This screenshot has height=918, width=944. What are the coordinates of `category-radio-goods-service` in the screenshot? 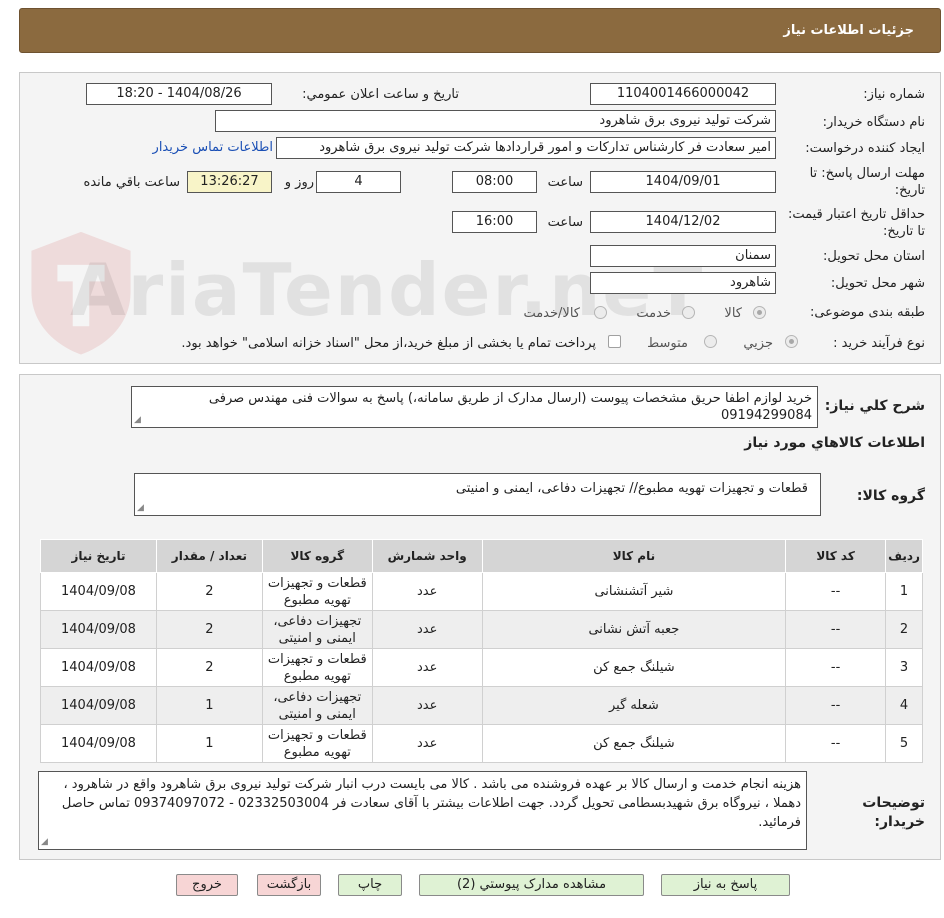 It's located at (600, 312).